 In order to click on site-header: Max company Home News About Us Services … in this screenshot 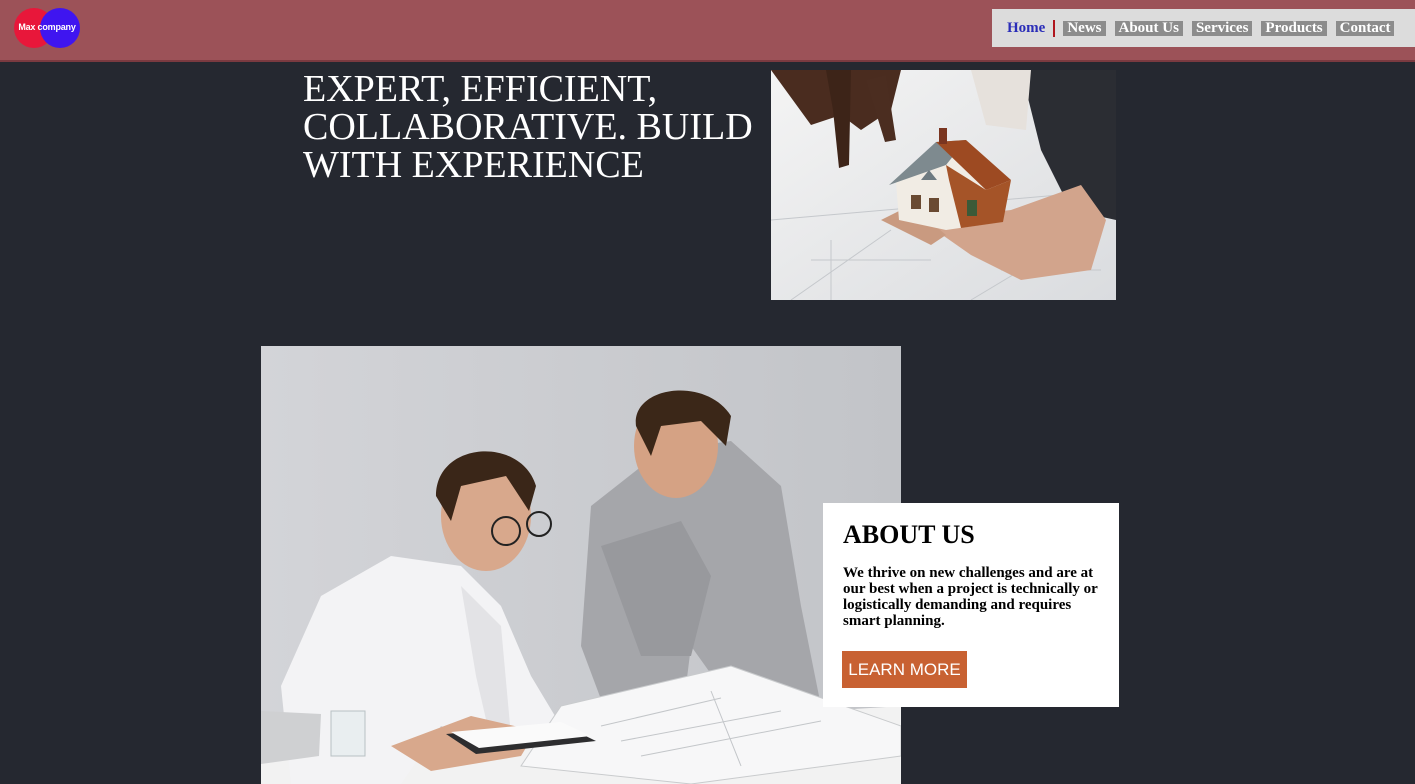, I will do `click(707, 31)`.